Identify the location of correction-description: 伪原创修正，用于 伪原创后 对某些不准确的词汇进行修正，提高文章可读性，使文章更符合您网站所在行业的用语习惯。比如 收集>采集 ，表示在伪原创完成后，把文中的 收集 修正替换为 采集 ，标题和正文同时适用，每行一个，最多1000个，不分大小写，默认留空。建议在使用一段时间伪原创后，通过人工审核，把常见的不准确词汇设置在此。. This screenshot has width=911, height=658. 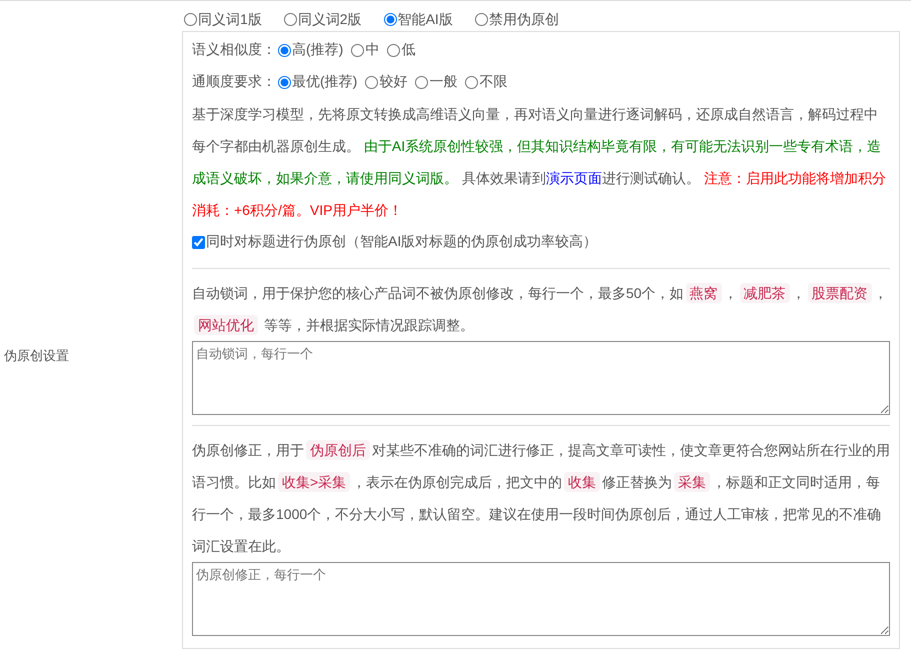
(541, 497).